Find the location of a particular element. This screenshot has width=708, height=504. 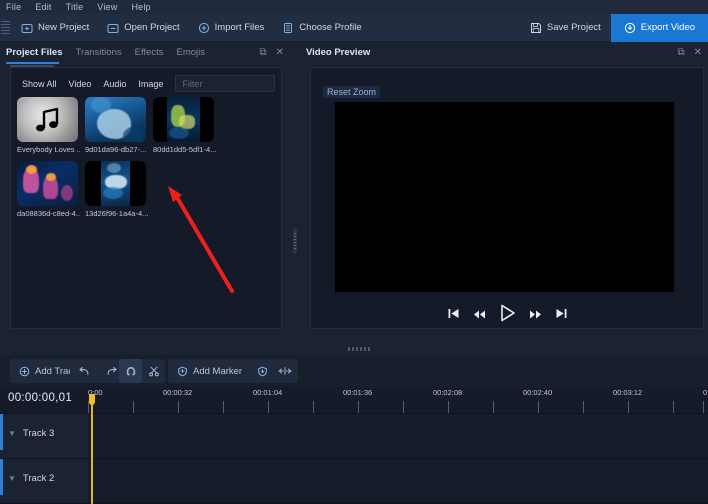

choose-profile-icon is located at coordinates (288, 27).